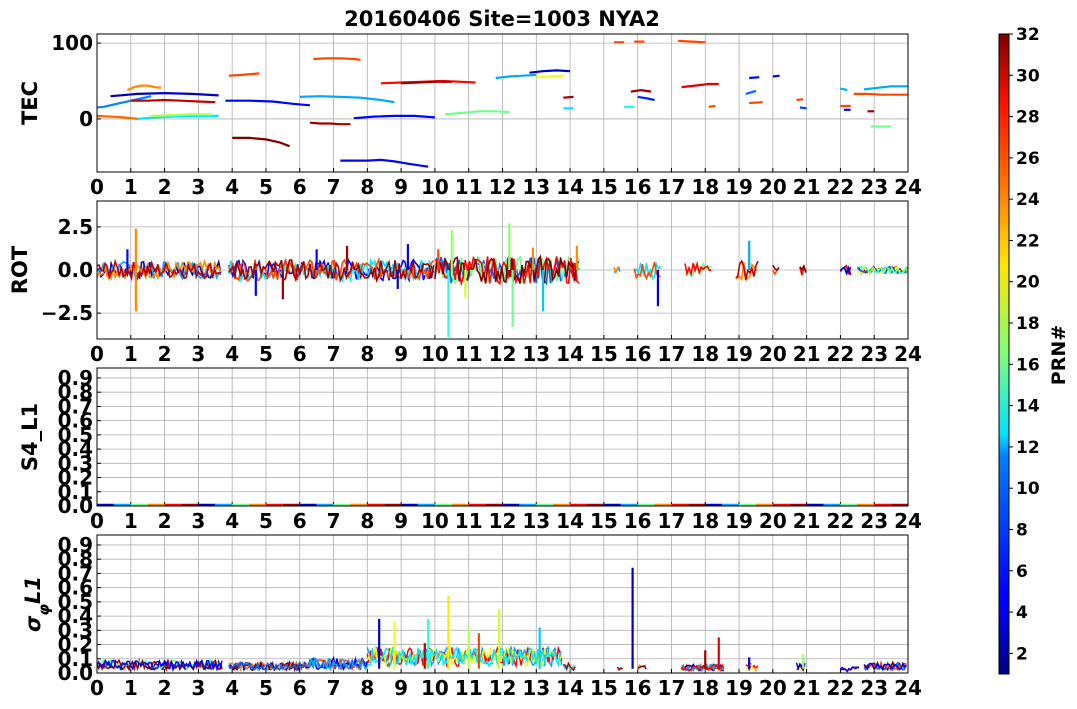 This screenshot has height=709, width=1077. What do you see at coordinates (1028, 76) in the screenshot?
I see `colorbar-tick-label: 30` at bounding box center [1028, 76].